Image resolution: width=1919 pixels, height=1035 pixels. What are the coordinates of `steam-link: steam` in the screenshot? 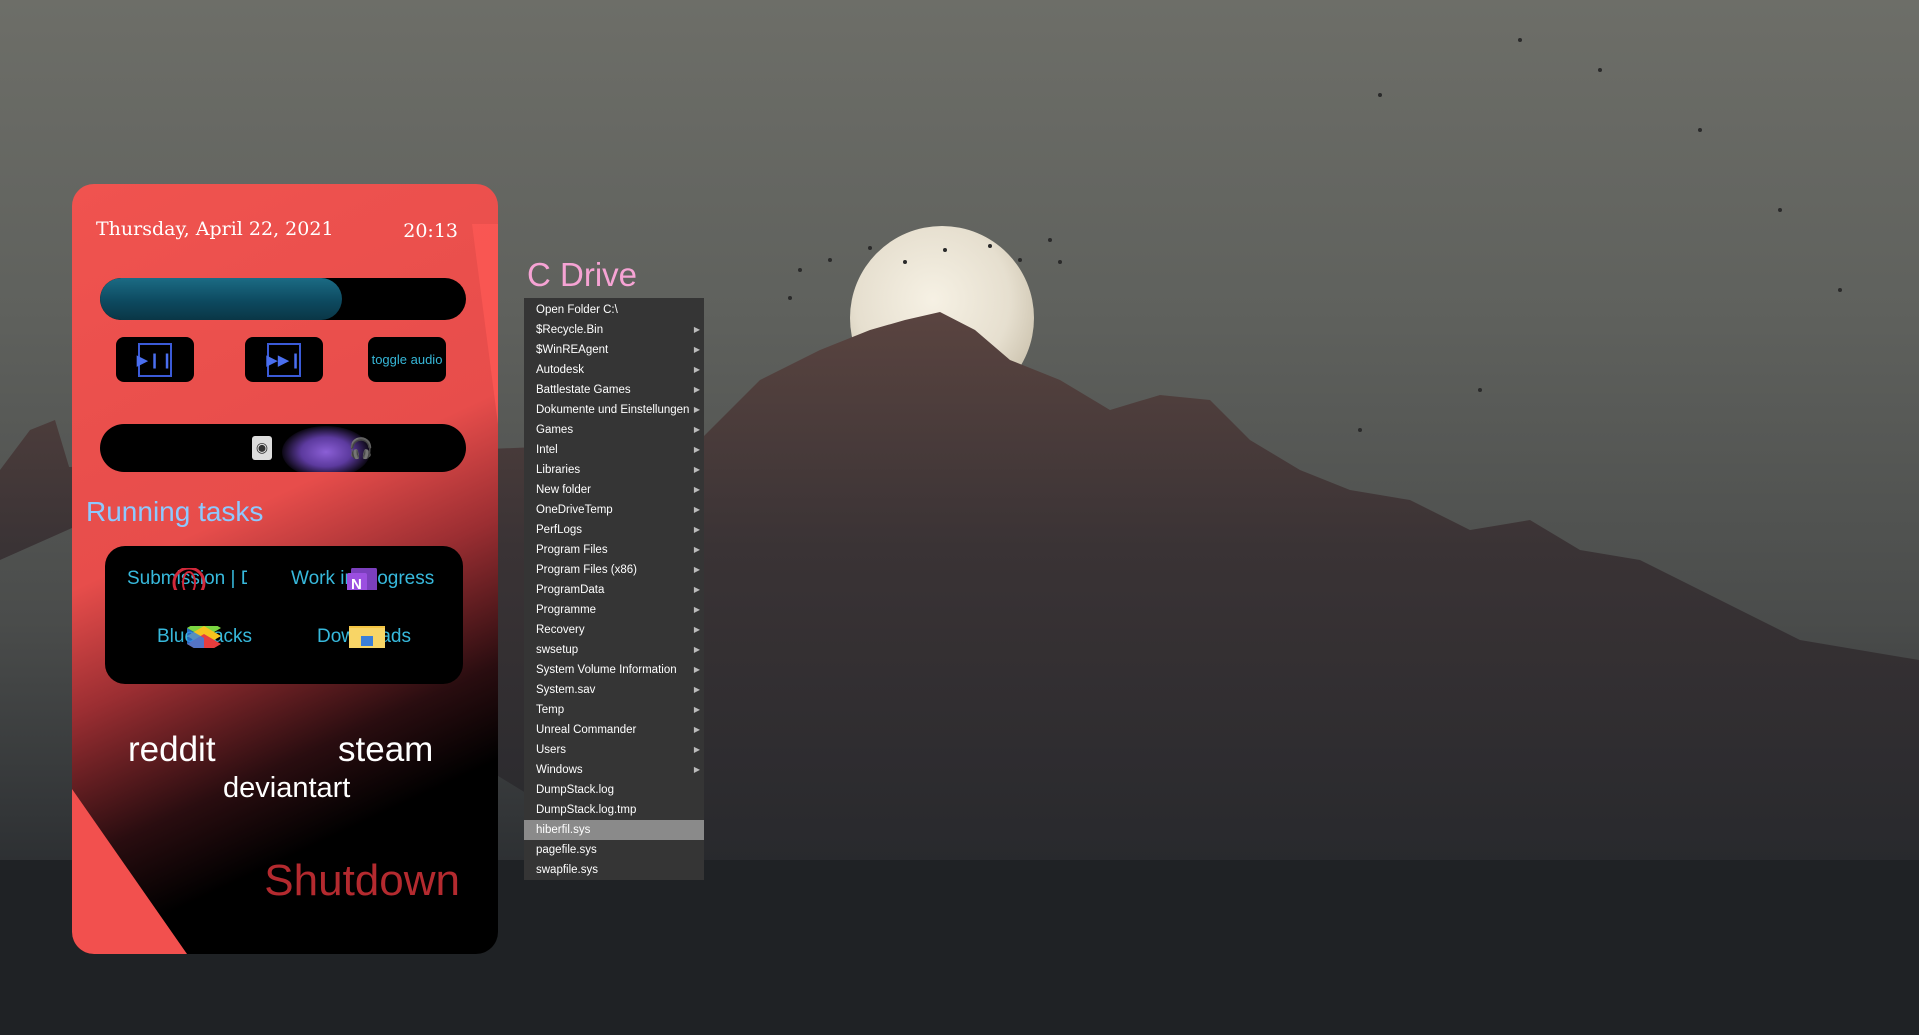 It's located at (385, 750).